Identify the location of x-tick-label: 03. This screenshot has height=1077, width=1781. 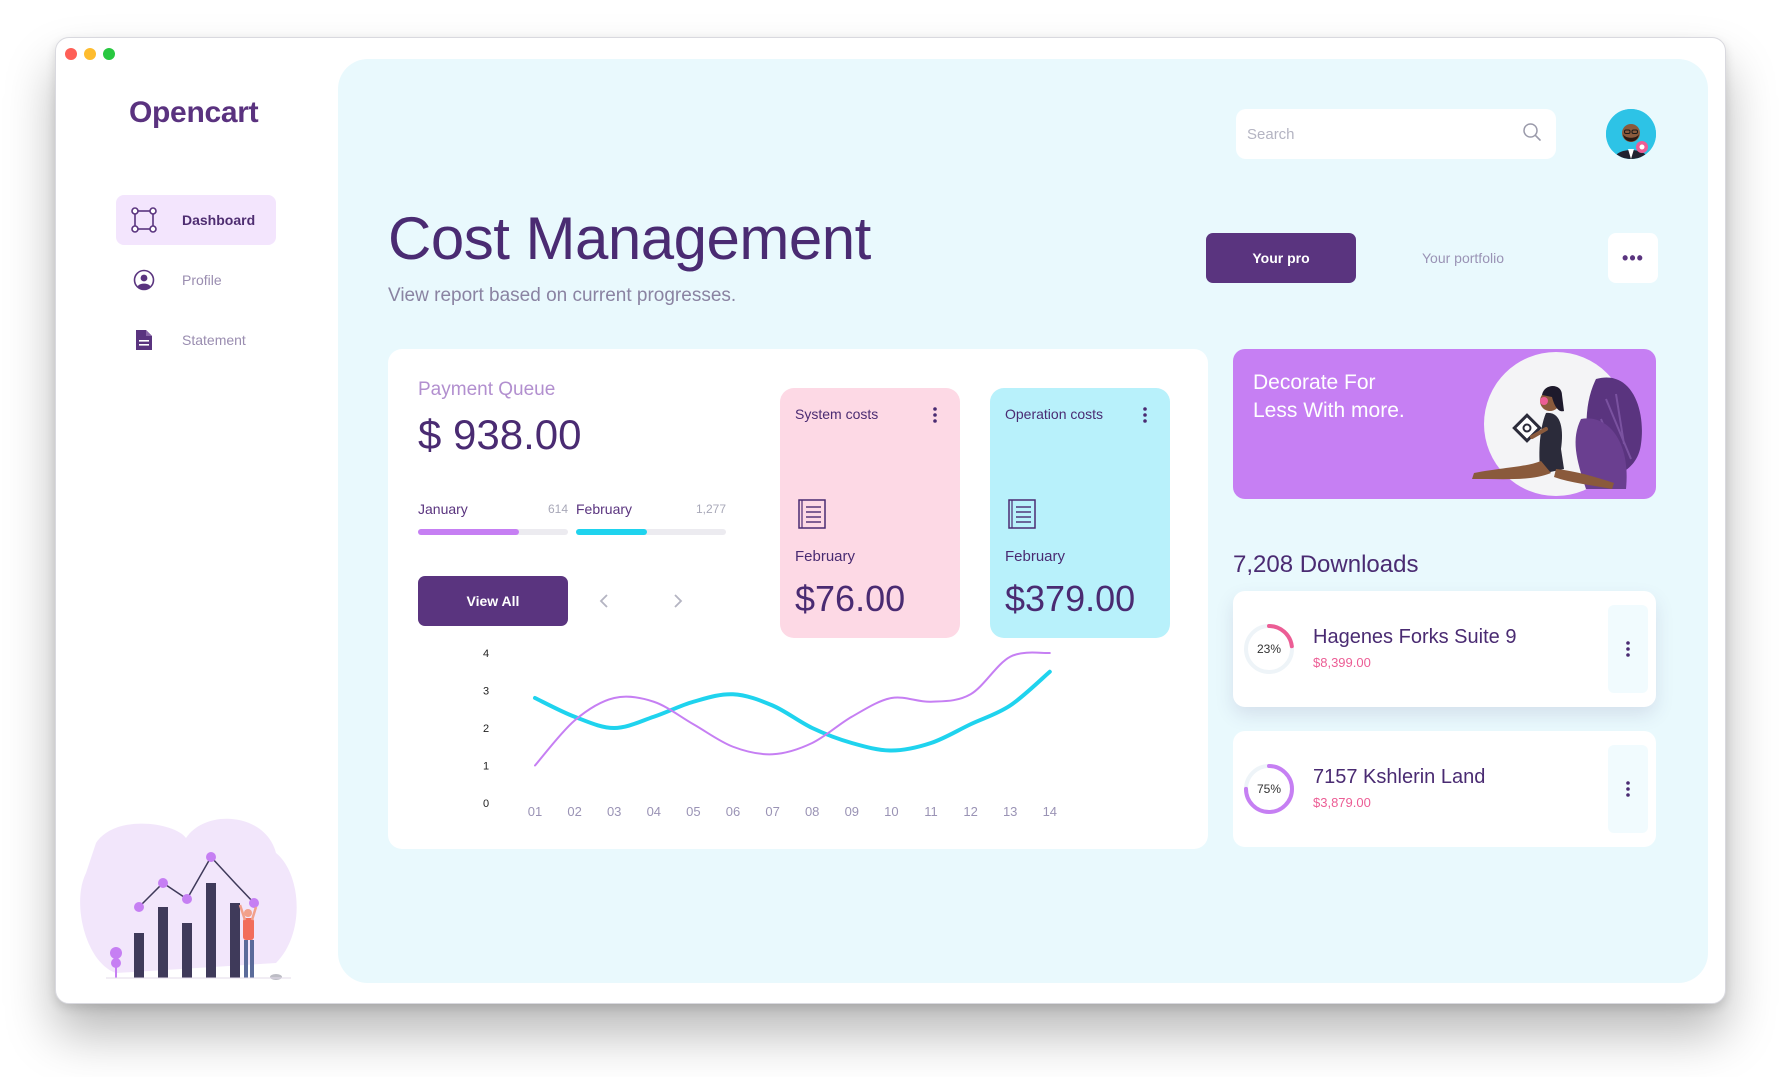
(614, 811).